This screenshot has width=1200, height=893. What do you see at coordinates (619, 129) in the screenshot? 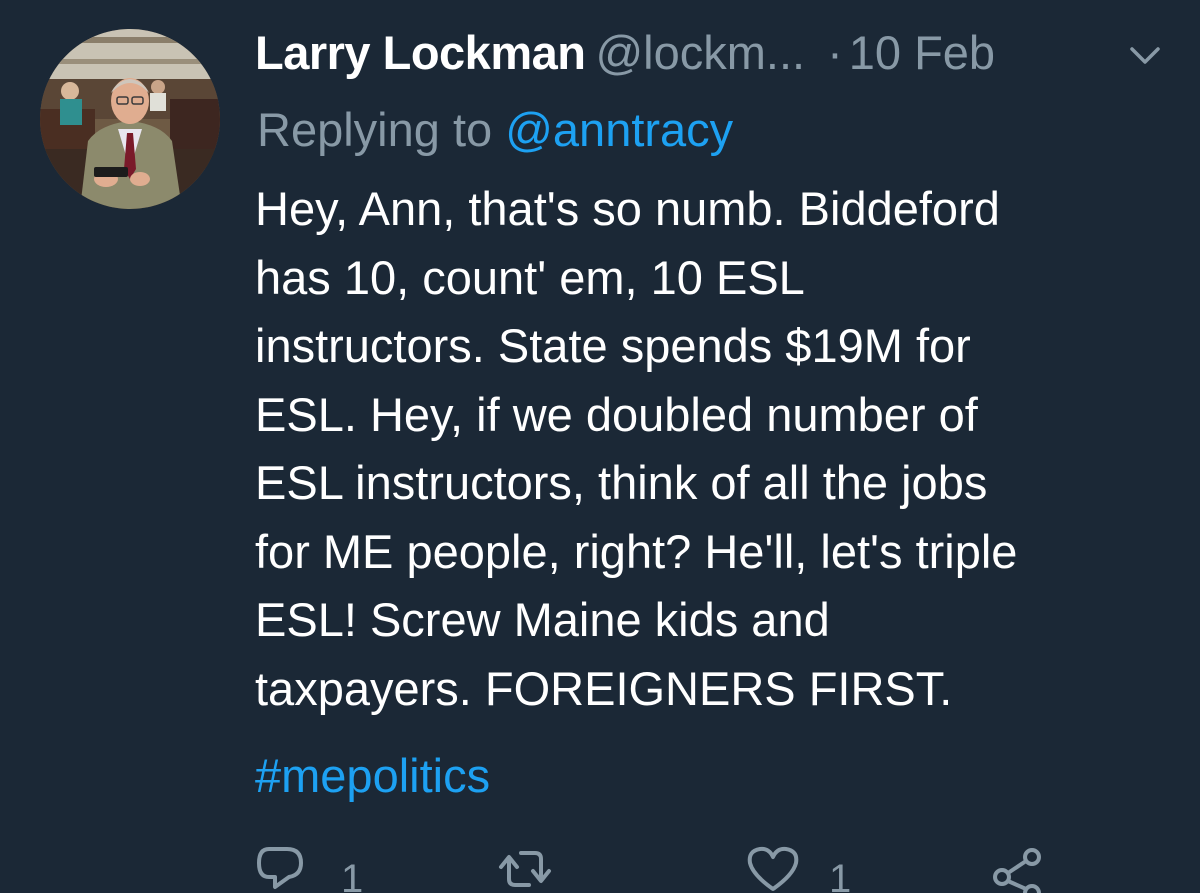
I see `replying-to-handle: @anntracy` at bounding box center [619, 129].